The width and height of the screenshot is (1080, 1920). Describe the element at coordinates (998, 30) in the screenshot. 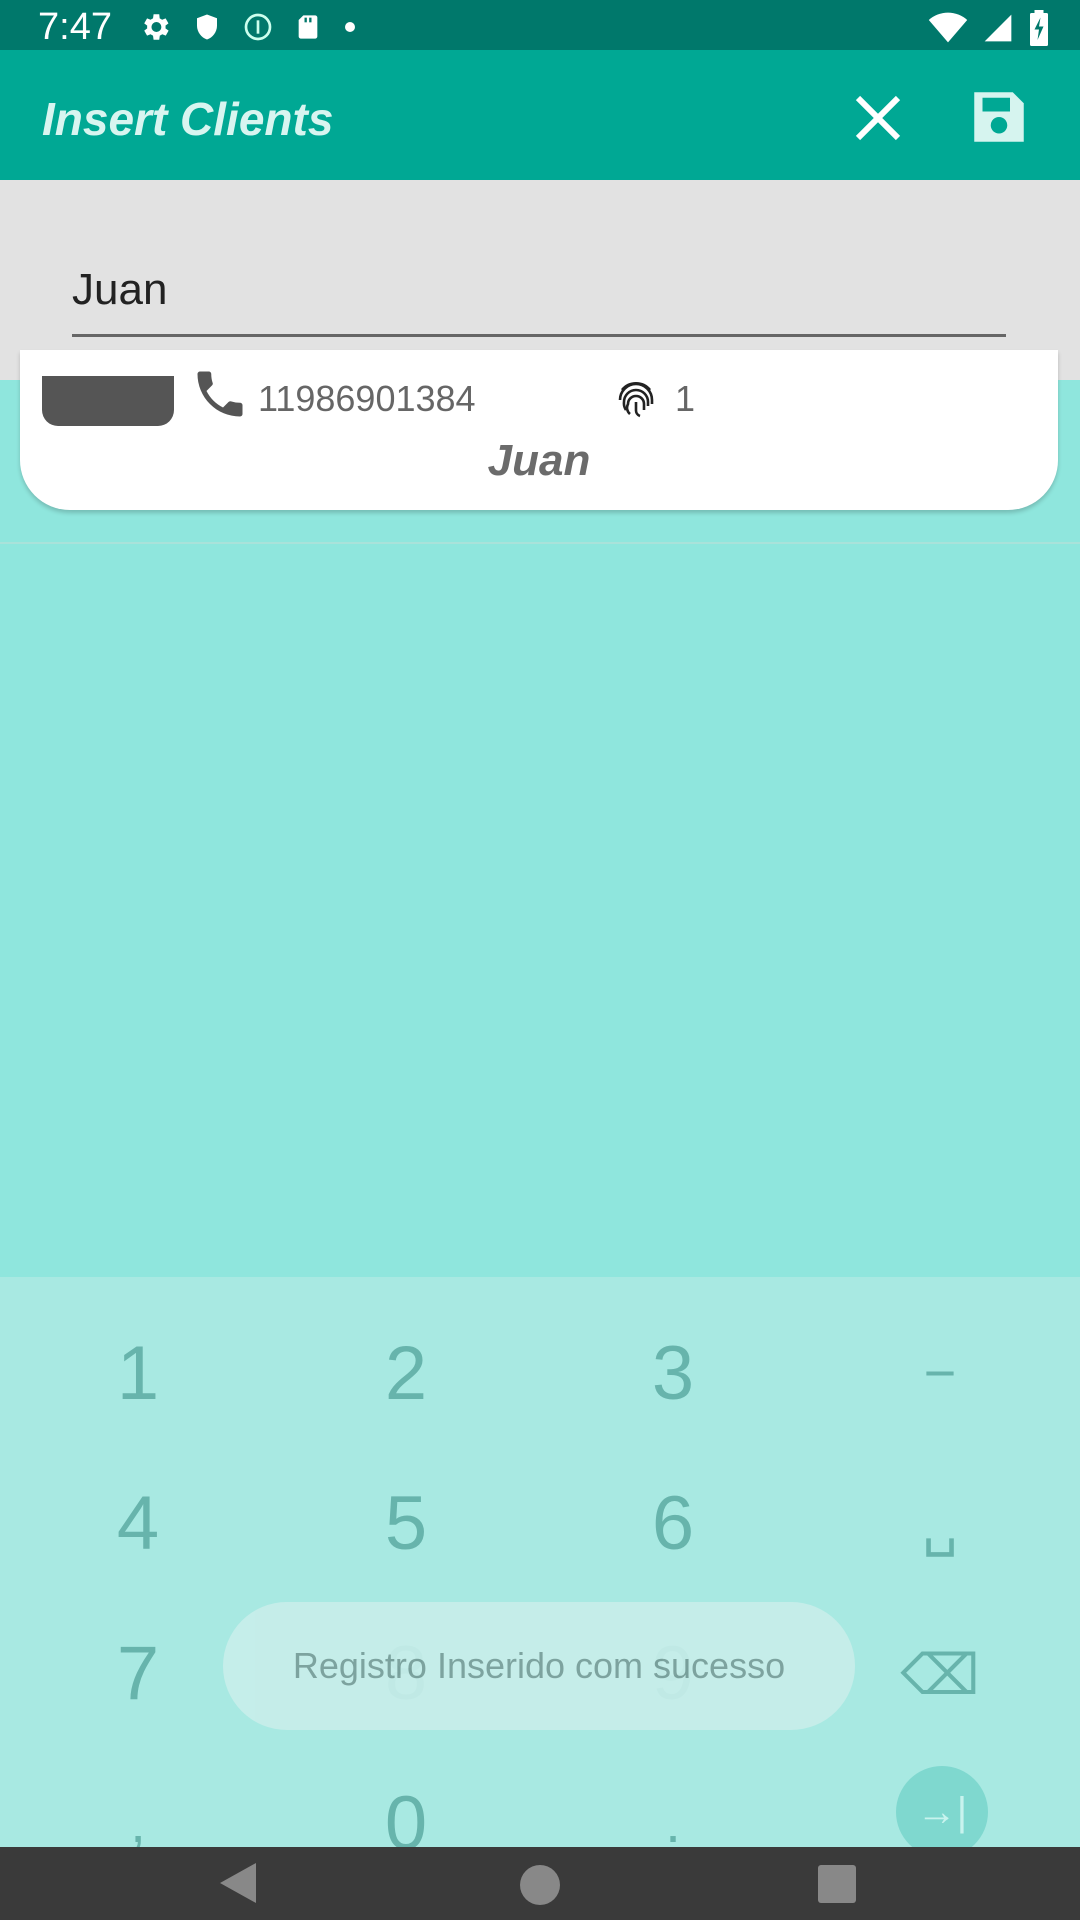

I see `signal-icon` at that location.